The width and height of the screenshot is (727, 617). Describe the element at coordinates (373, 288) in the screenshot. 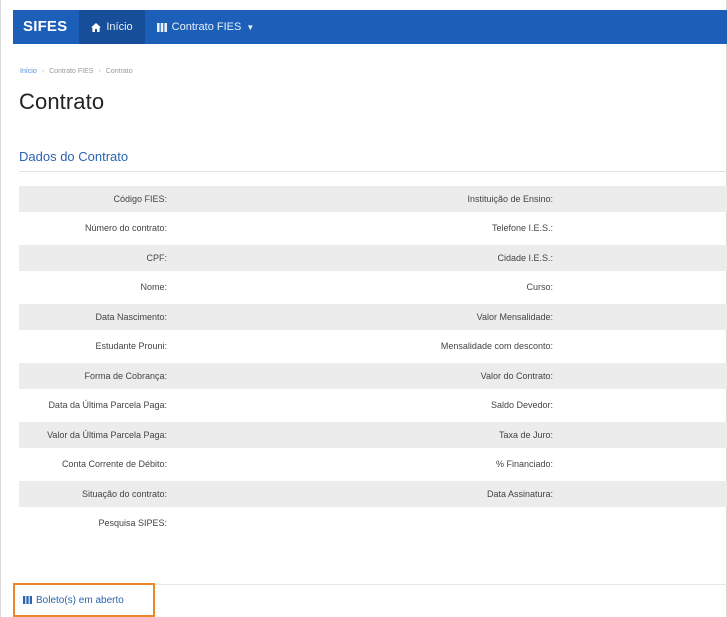

I see `field-row: Nome: Curso:` at that location.